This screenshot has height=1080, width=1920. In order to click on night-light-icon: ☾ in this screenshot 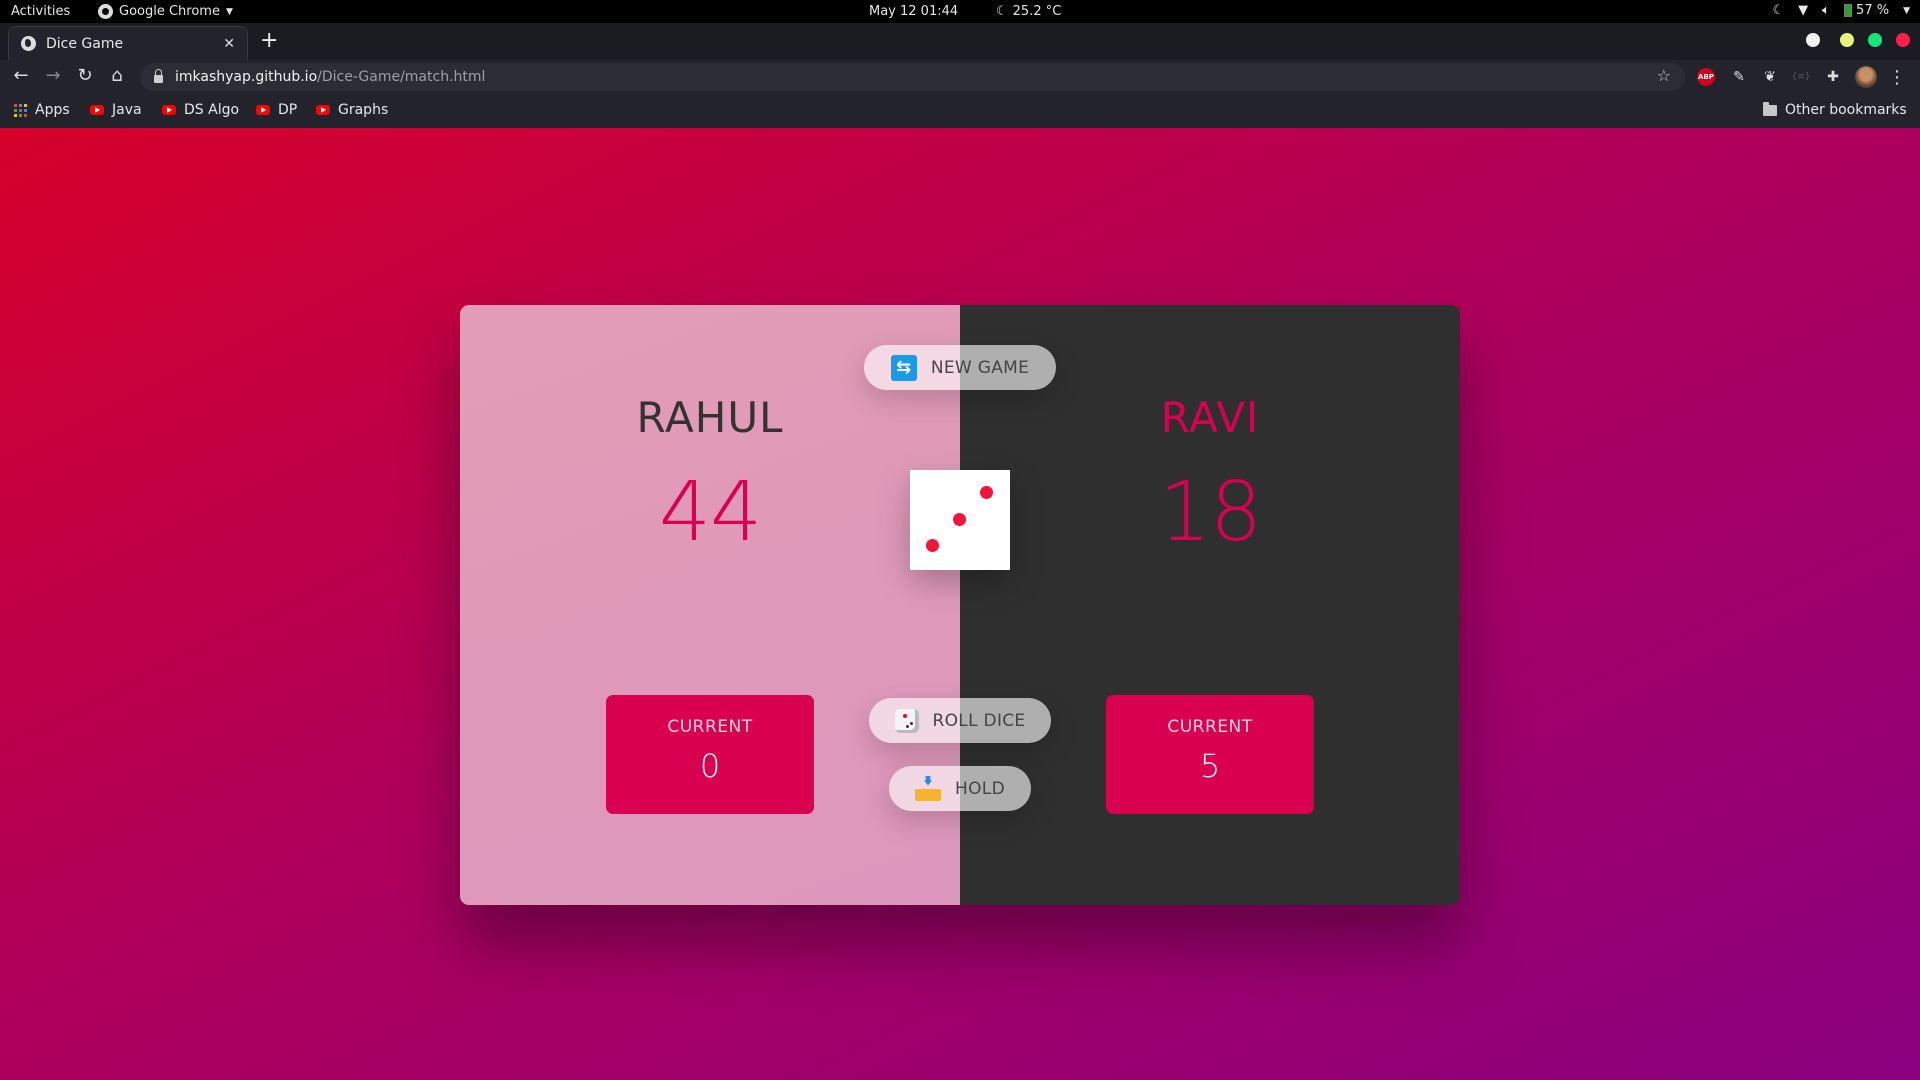, I will do `click(1778, 10)`.